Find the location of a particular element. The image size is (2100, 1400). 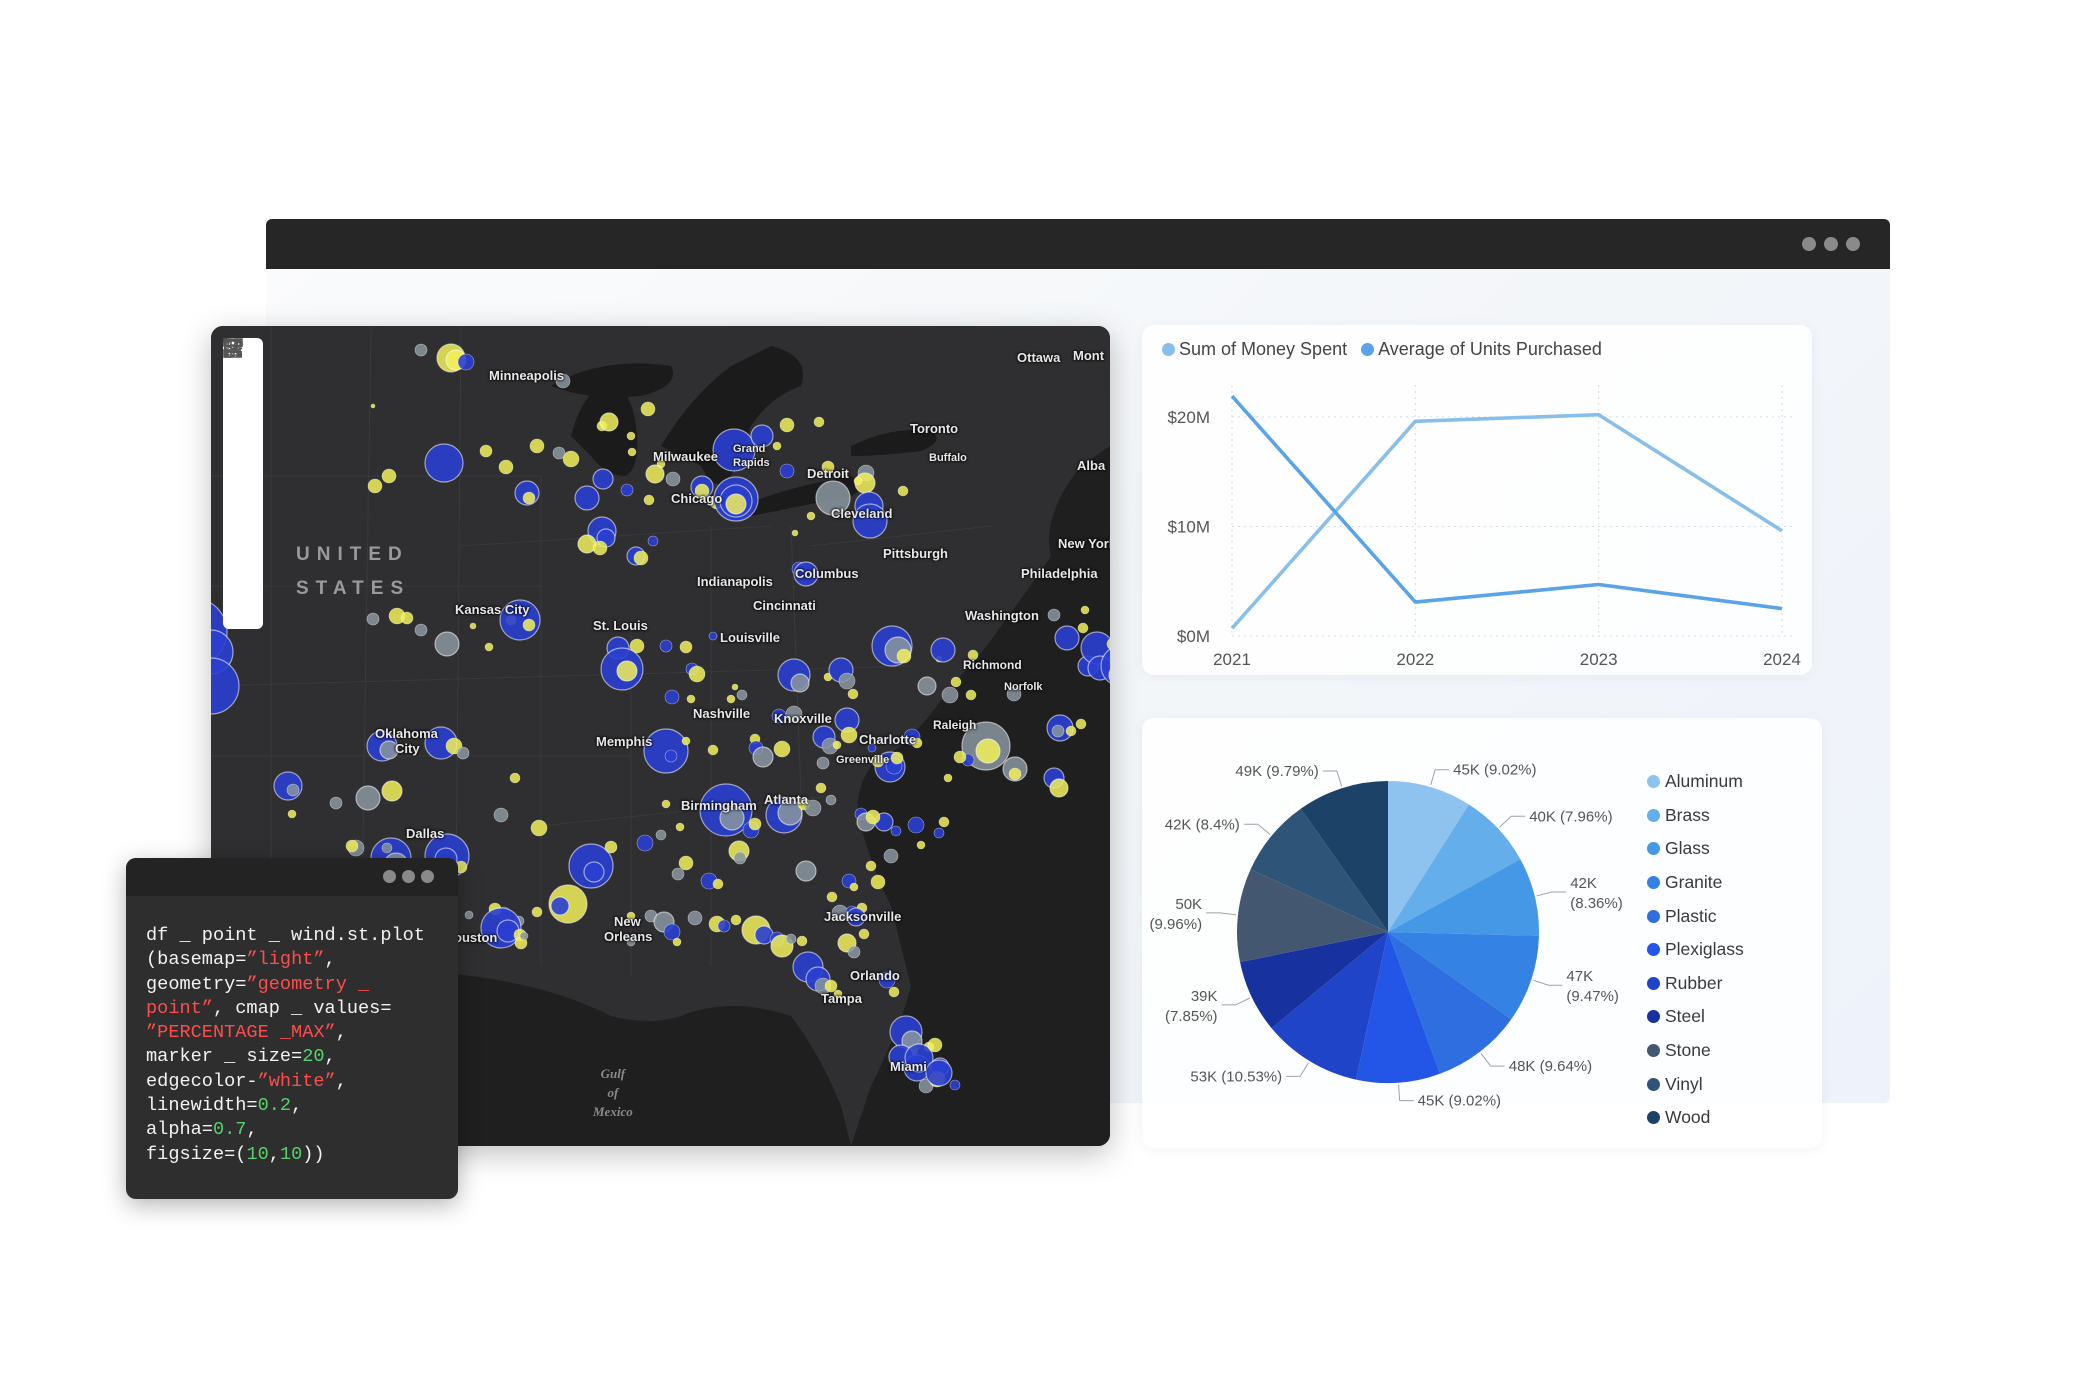

search-icon is located at coordinates (243, 443).